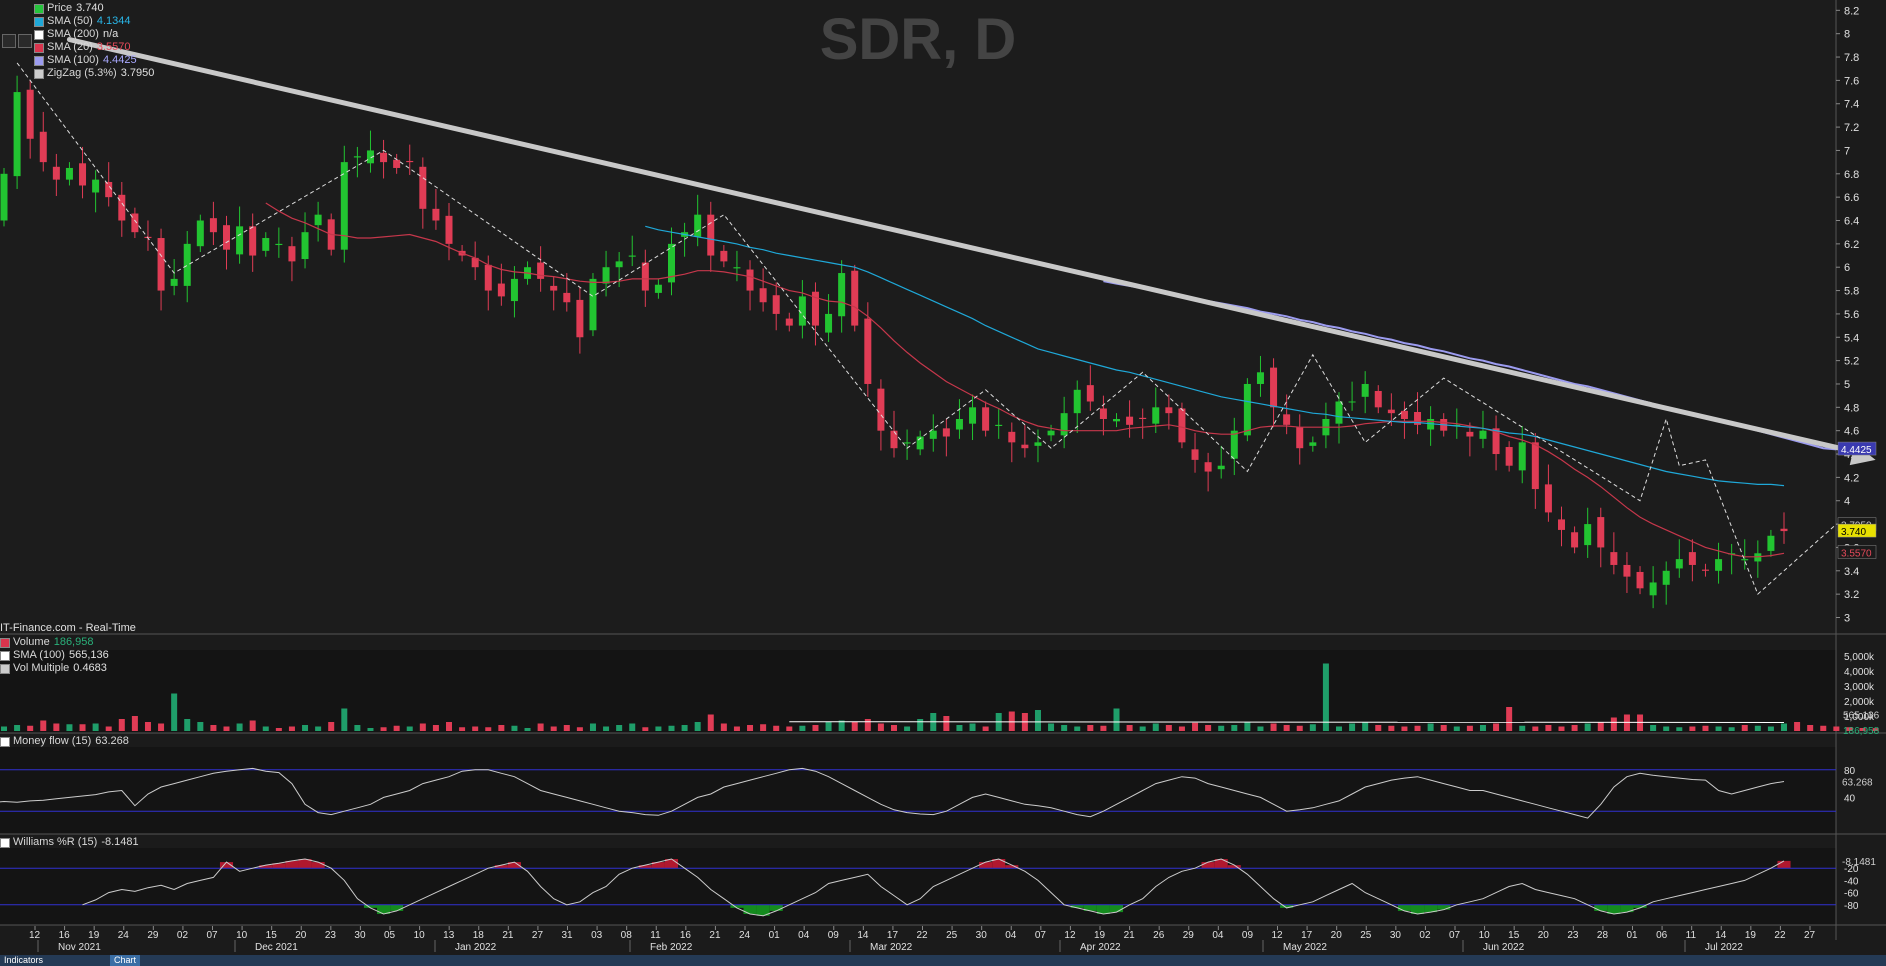 The width and height of the screenshot is (1886, 966). Describe the element at coordinates (1366, 935) in the screenshot. I see `x-day-label: 25` at that location.